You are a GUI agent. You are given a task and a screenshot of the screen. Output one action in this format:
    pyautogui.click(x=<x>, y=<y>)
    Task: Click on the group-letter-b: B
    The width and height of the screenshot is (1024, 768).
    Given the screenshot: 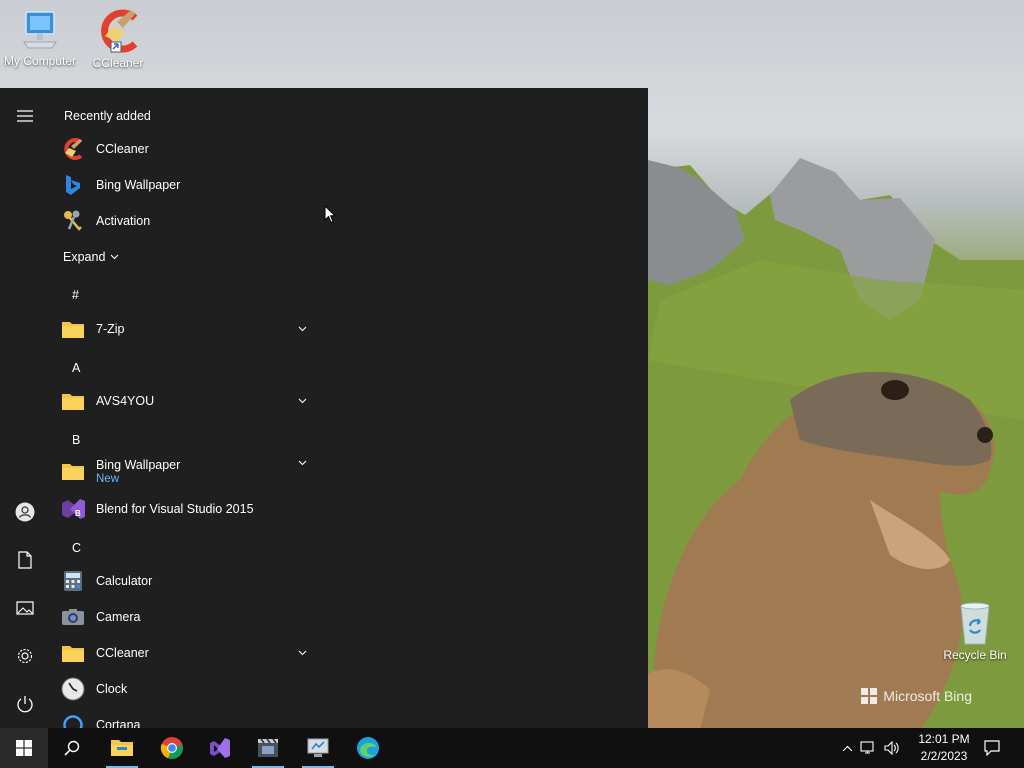 What is the action you would take?
    pyautogui.click(x=76, y=440)
    